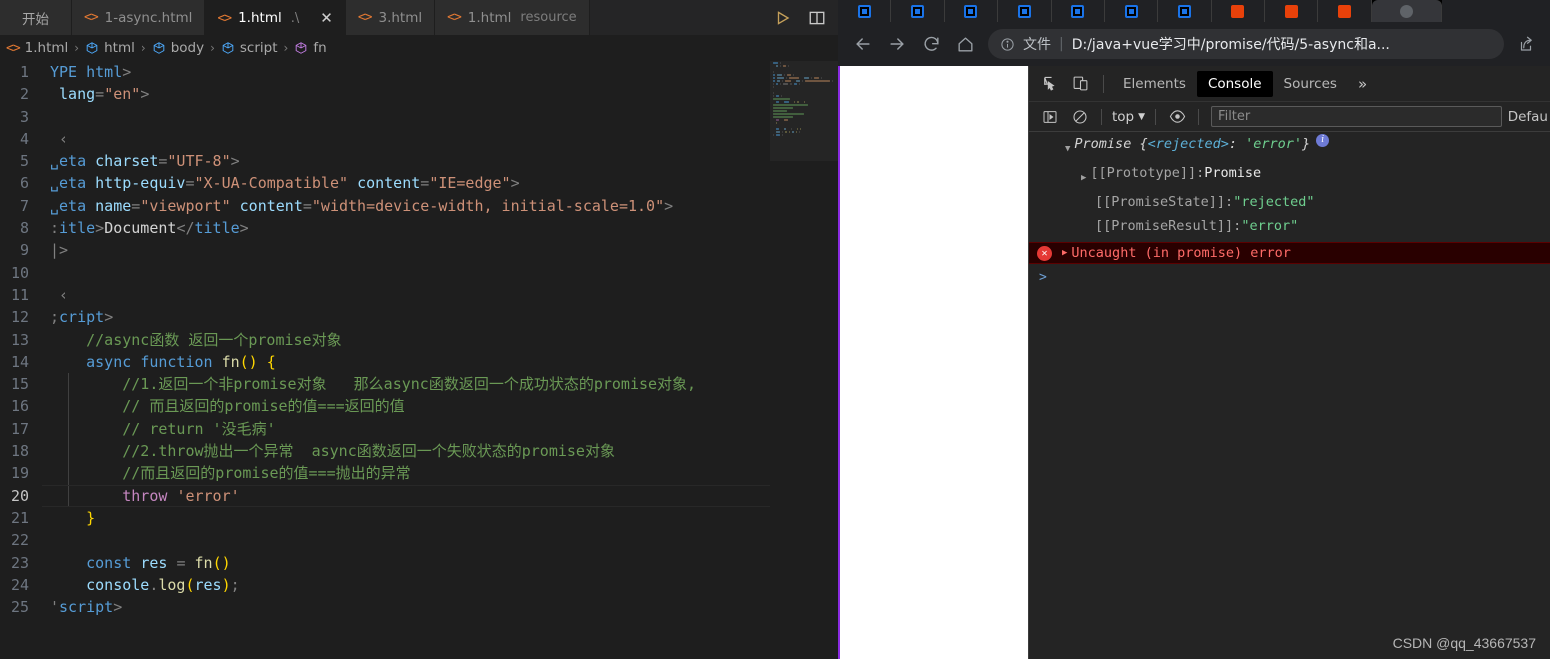  I want to click on console-prompt: >, so click(1289, 274).